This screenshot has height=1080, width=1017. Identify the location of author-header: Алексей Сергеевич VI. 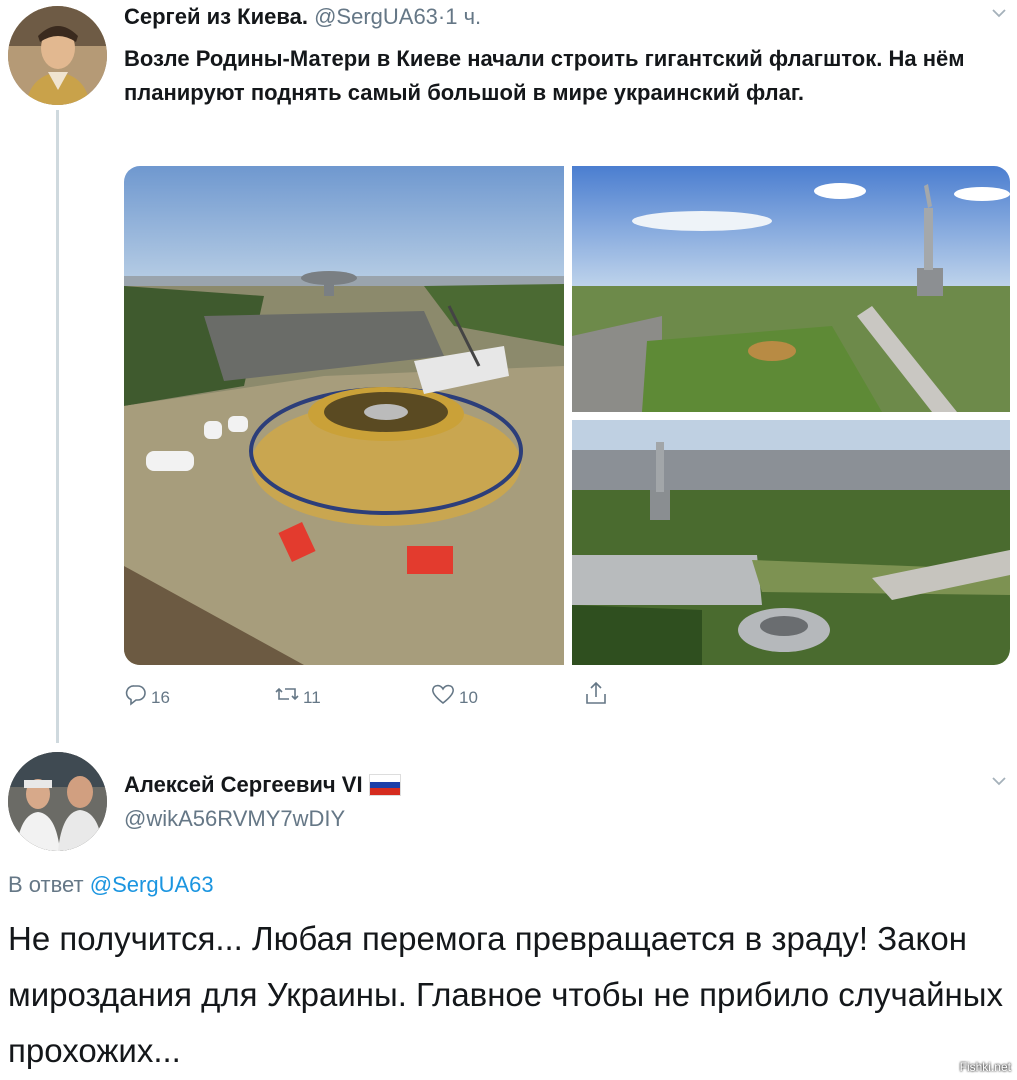
(262, 785).